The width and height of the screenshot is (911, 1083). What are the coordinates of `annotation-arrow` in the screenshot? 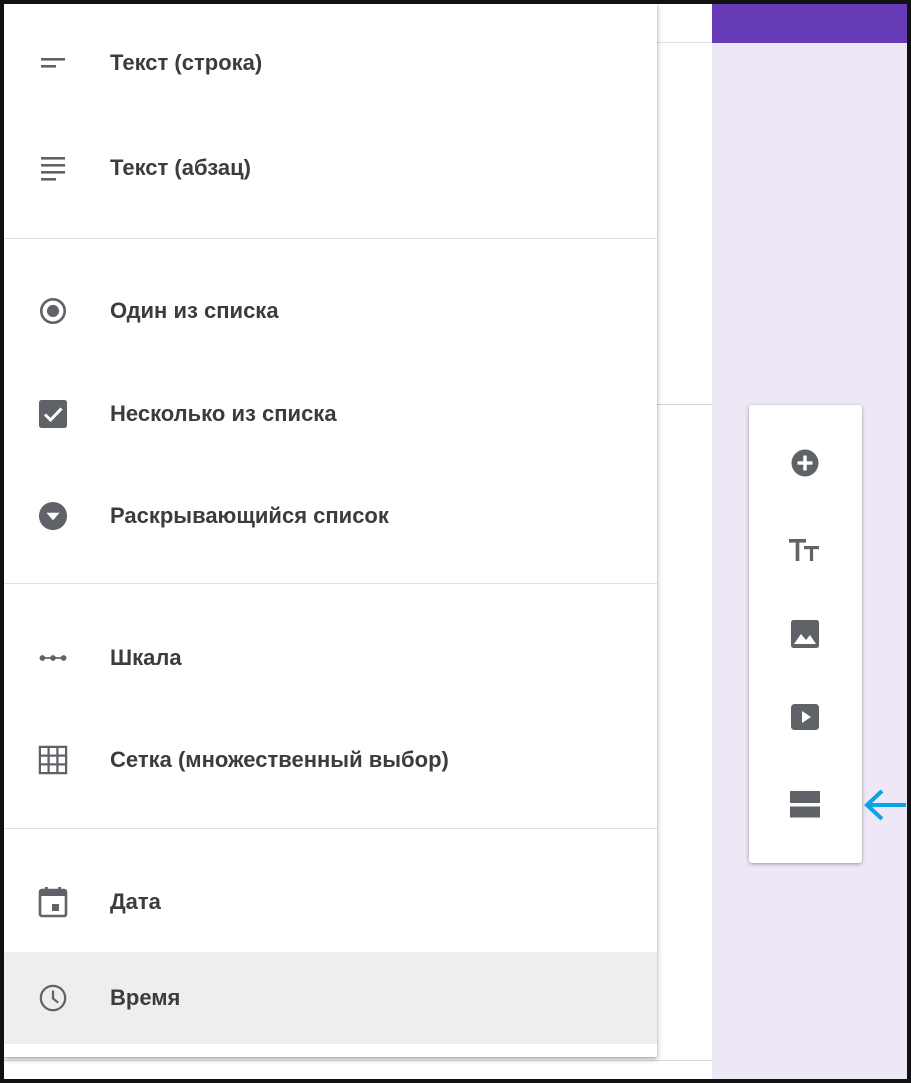 It's located at (885, 805).